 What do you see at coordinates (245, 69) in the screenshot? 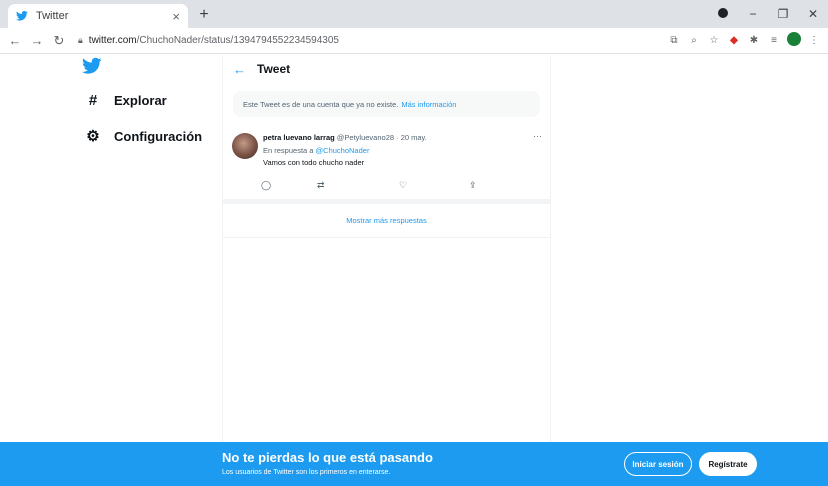
I see `back-arrow-icon: ←` at bounding box center [245, 69].